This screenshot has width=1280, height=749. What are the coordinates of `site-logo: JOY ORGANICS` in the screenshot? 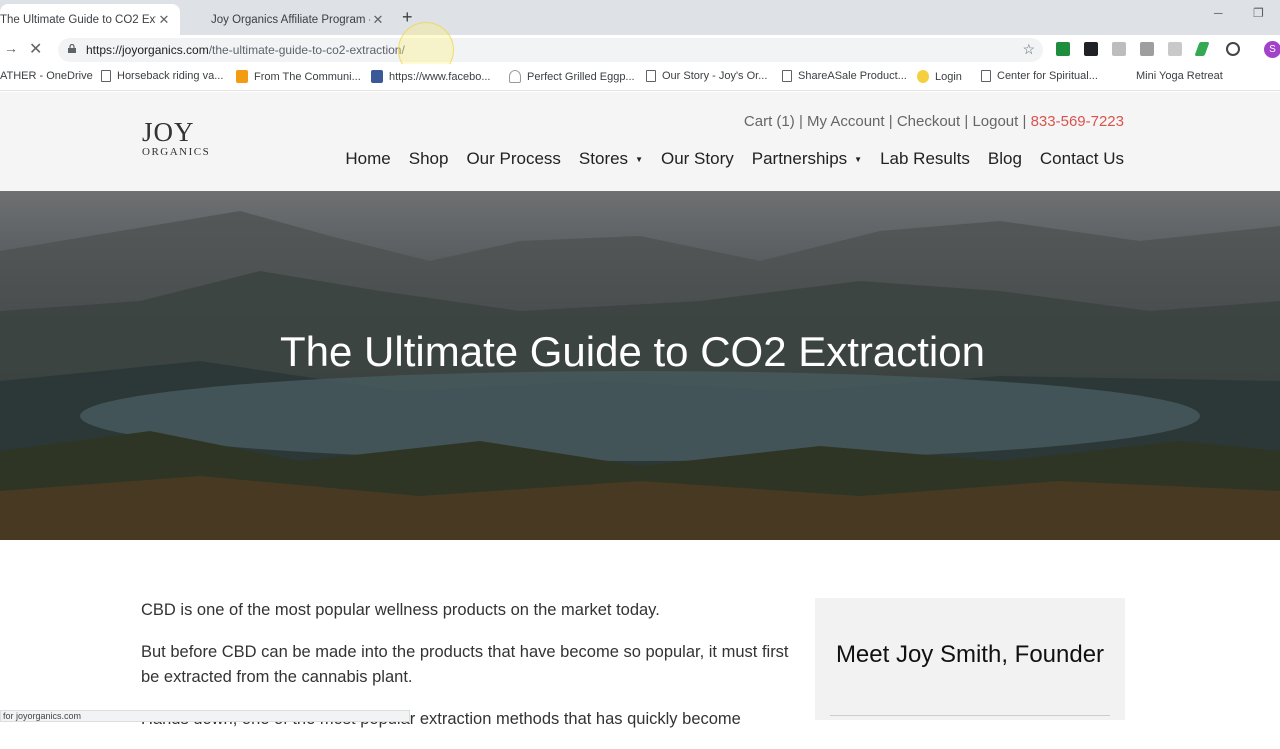 It's located at (176, 138).